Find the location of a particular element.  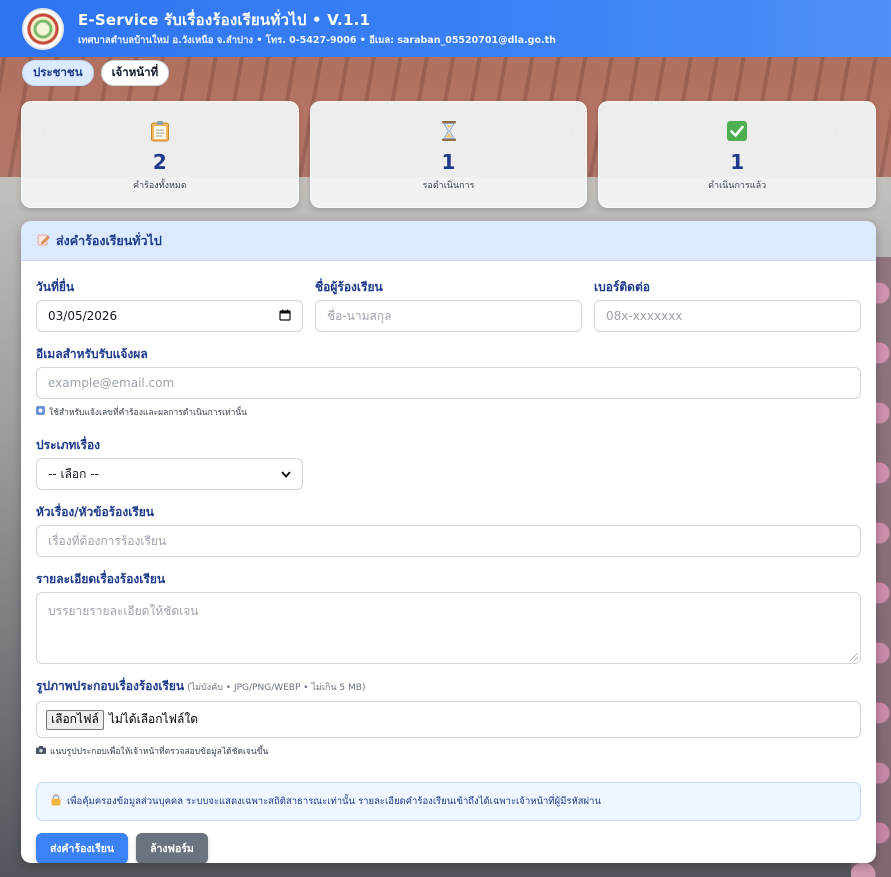

role-tabs: ประชาชน เจ้าหน้าที่ is located at coordinates (96, 73).